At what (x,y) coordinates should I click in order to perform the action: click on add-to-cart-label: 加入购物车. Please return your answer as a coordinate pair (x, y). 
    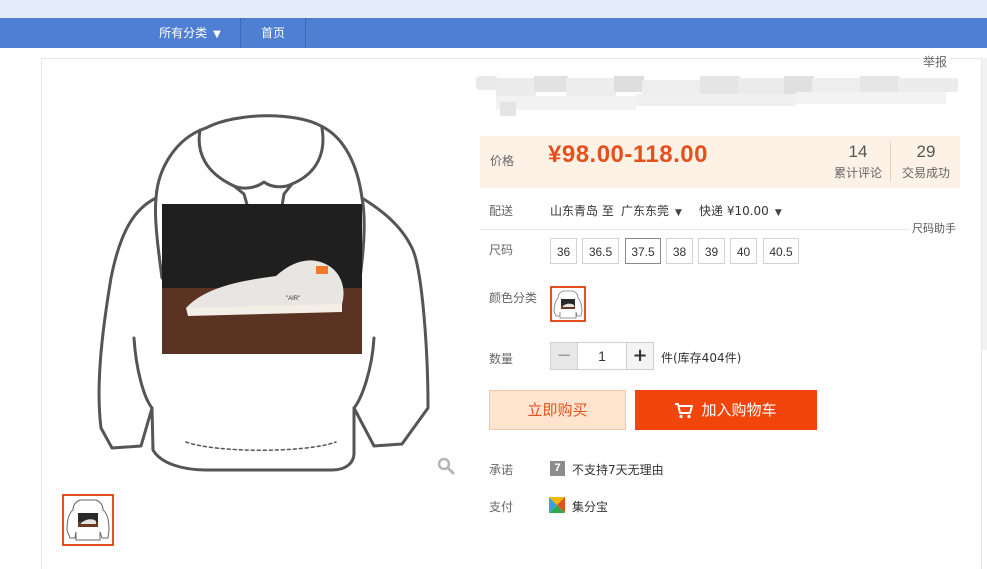
    Looking at the image, I should click on (739, 410).